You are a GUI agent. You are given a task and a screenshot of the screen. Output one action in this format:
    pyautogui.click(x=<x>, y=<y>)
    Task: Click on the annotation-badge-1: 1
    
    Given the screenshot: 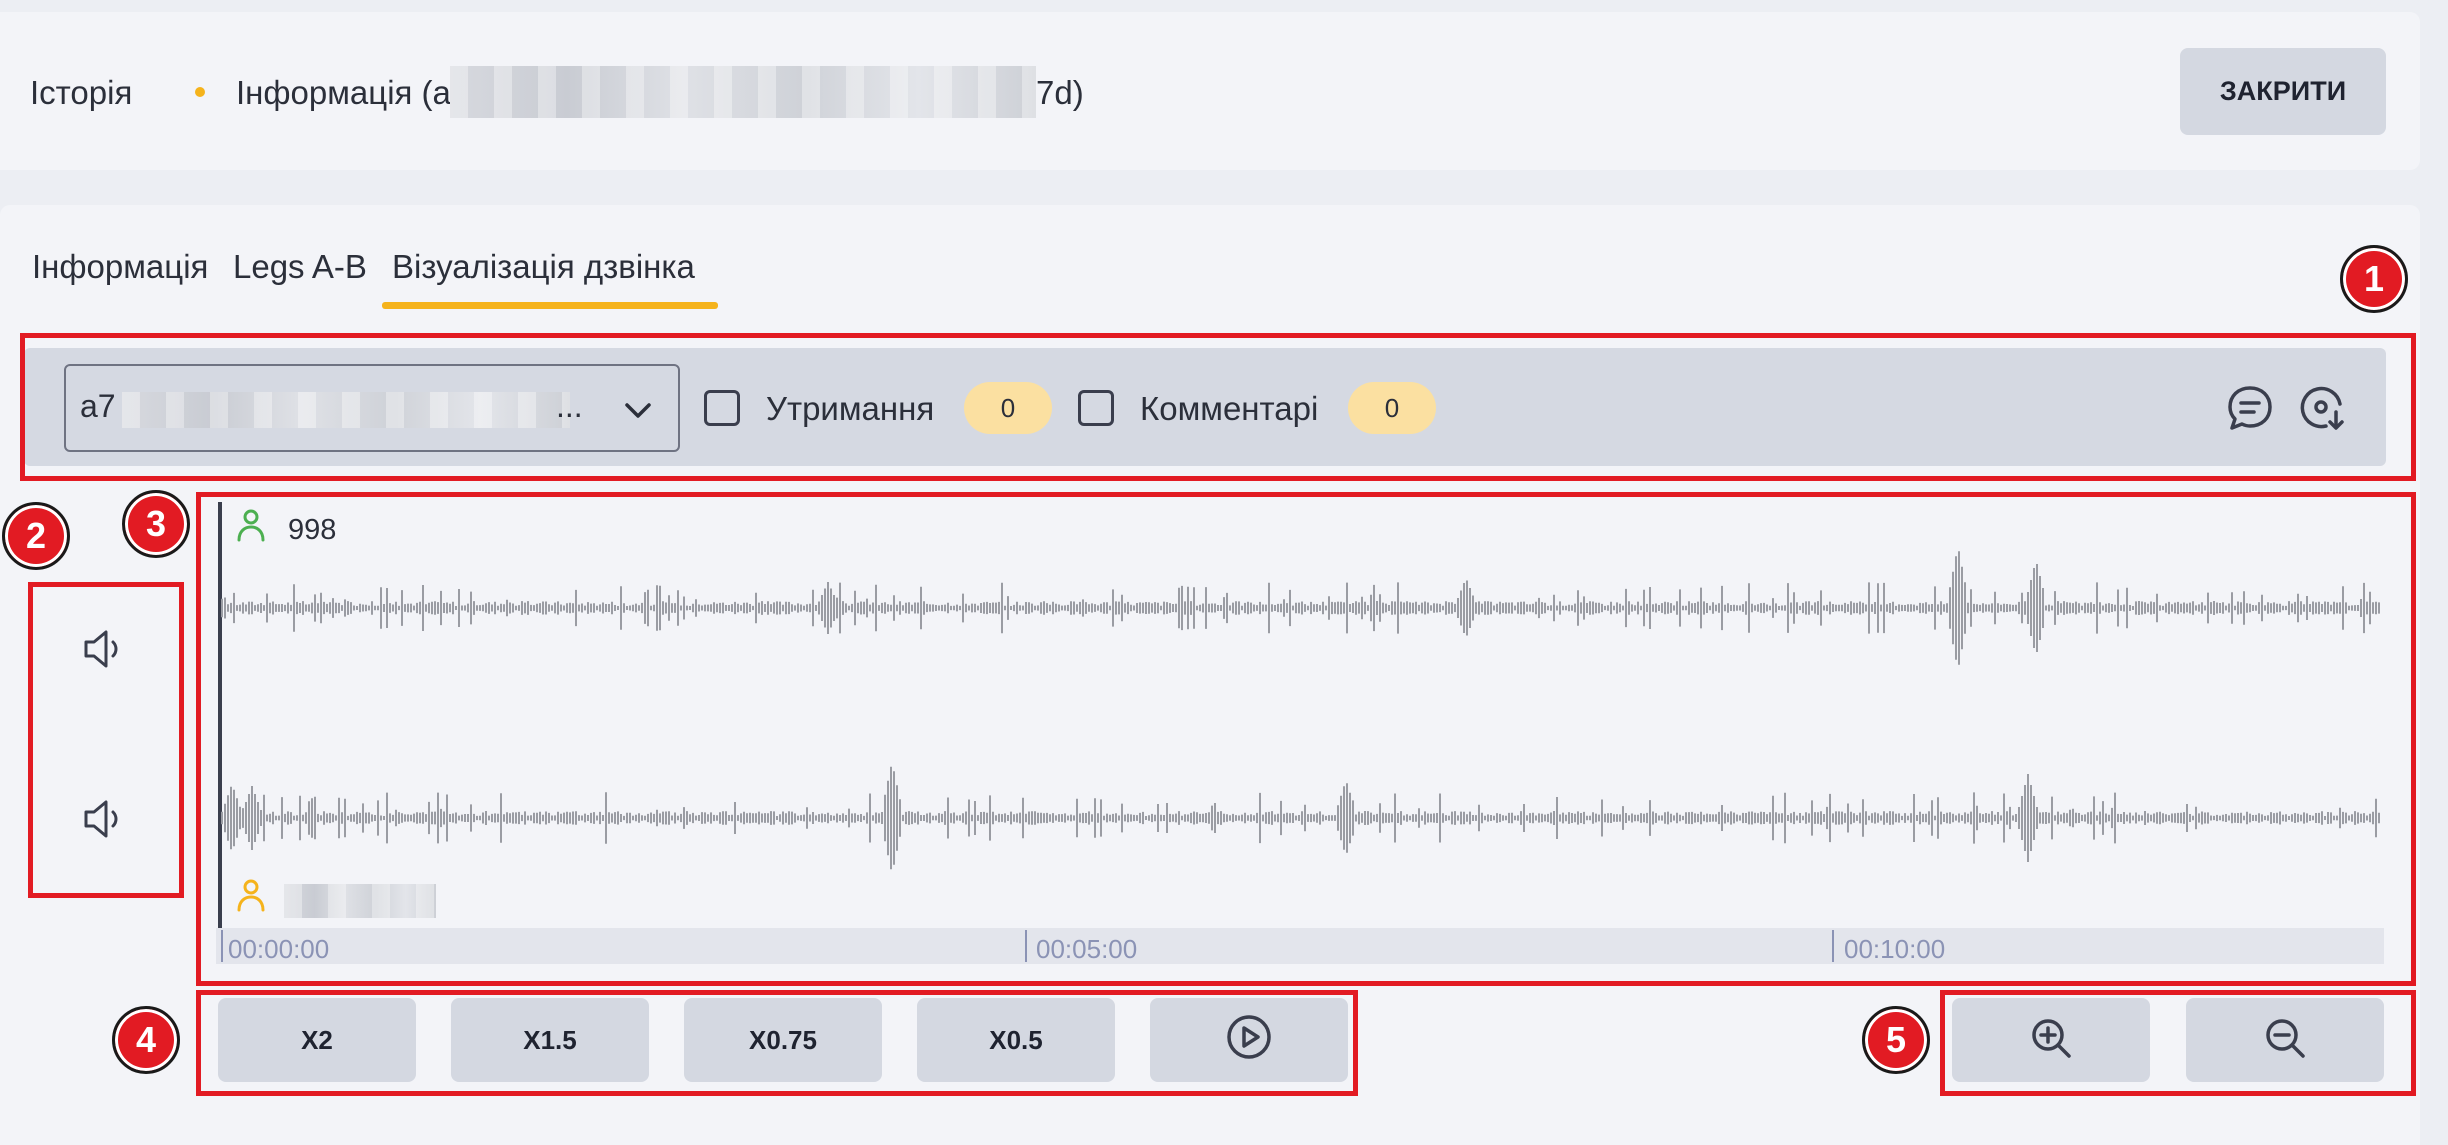 What is the action you would take?
    pyautogui.click(x=2374, y=279)
    